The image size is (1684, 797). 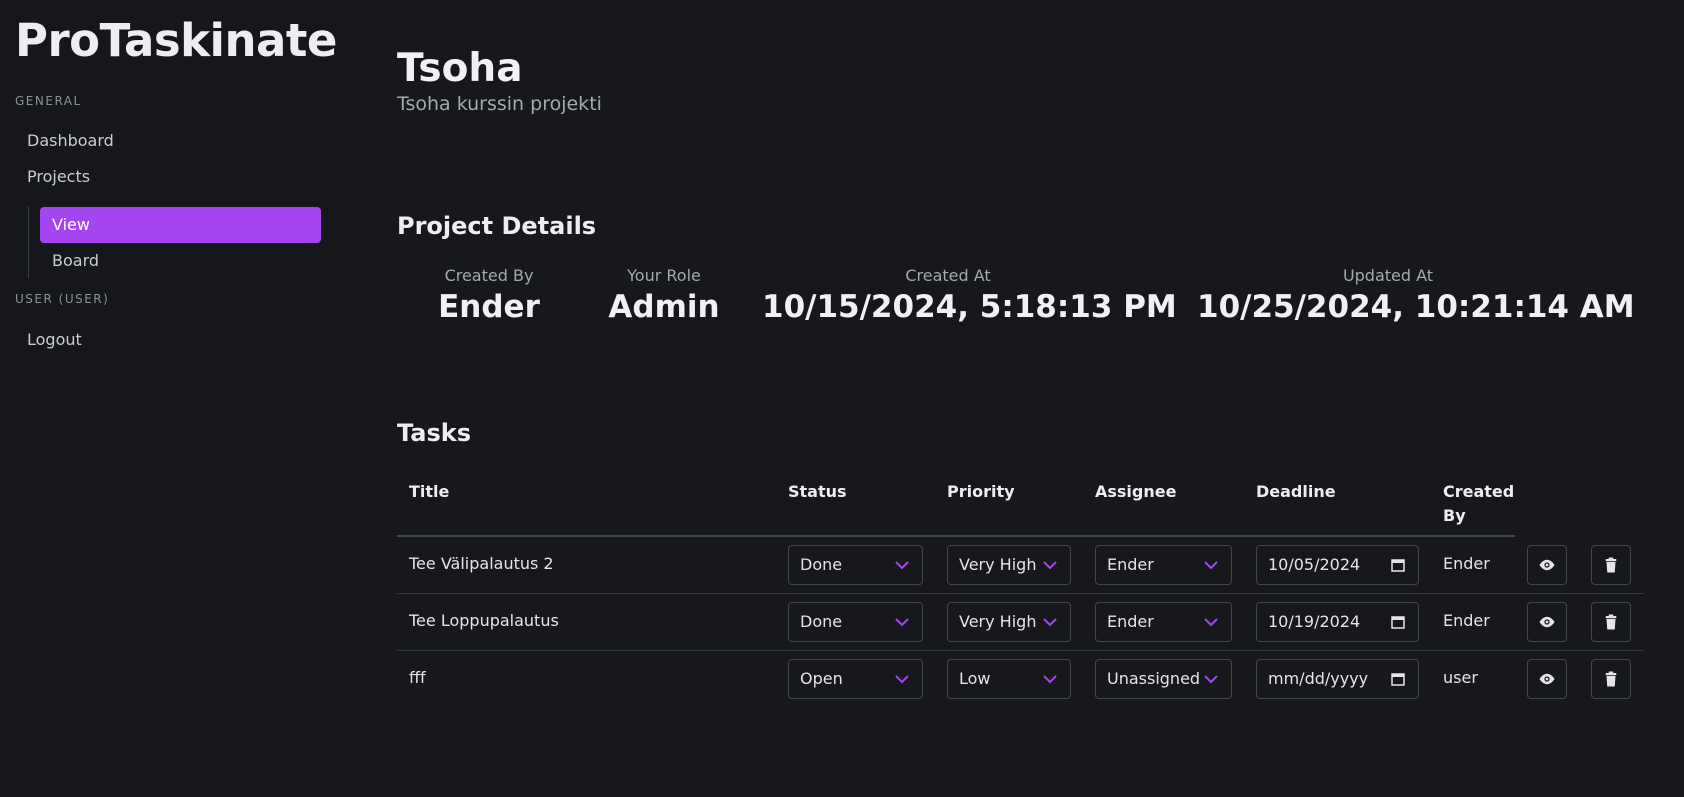 I want to click on stat-label: Created At, so click(x=948, y=275).